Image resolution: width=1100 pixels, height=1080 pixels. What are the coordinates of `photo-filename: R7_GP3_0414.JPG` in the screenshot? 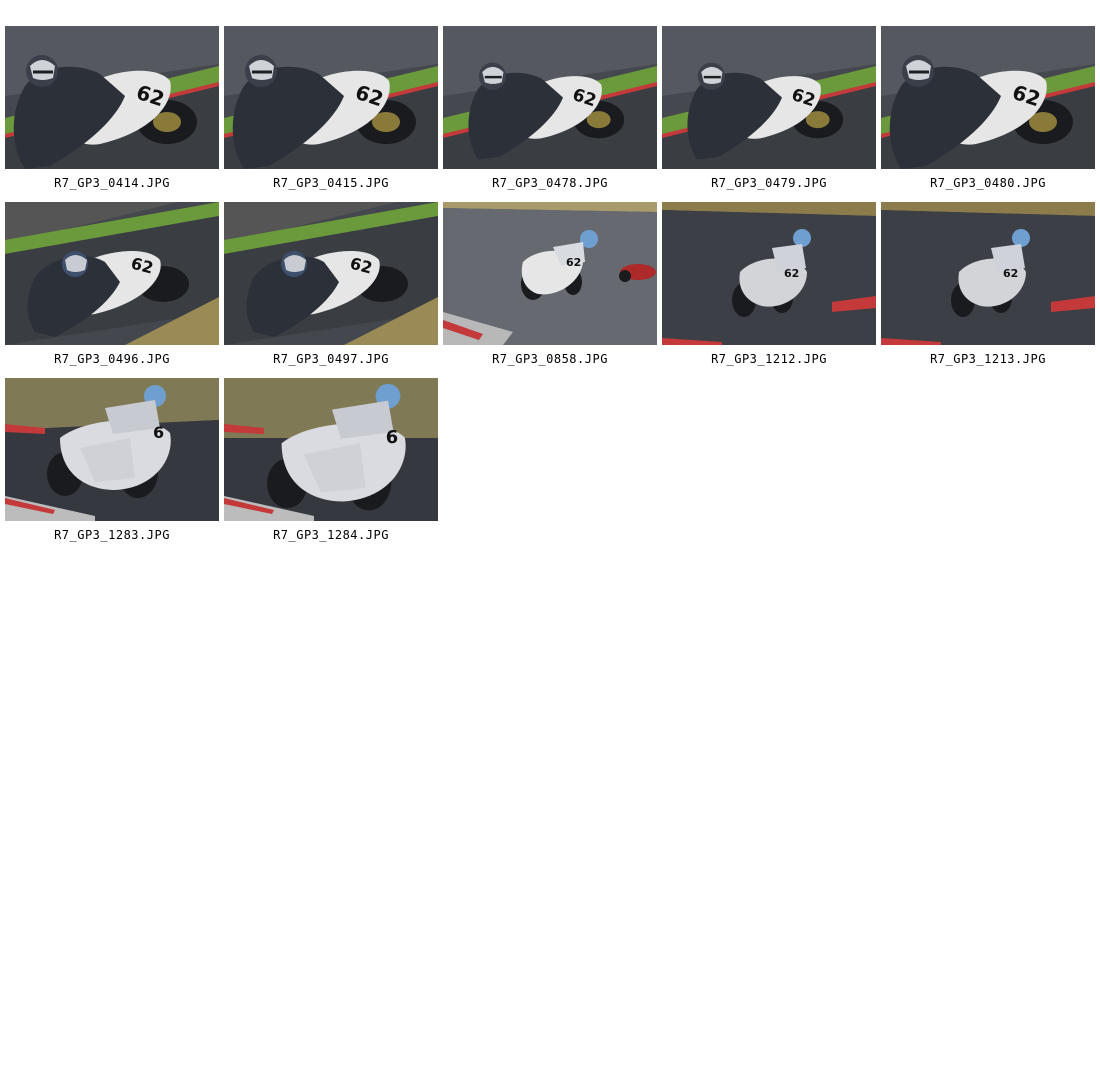 It's located at (112, 183).